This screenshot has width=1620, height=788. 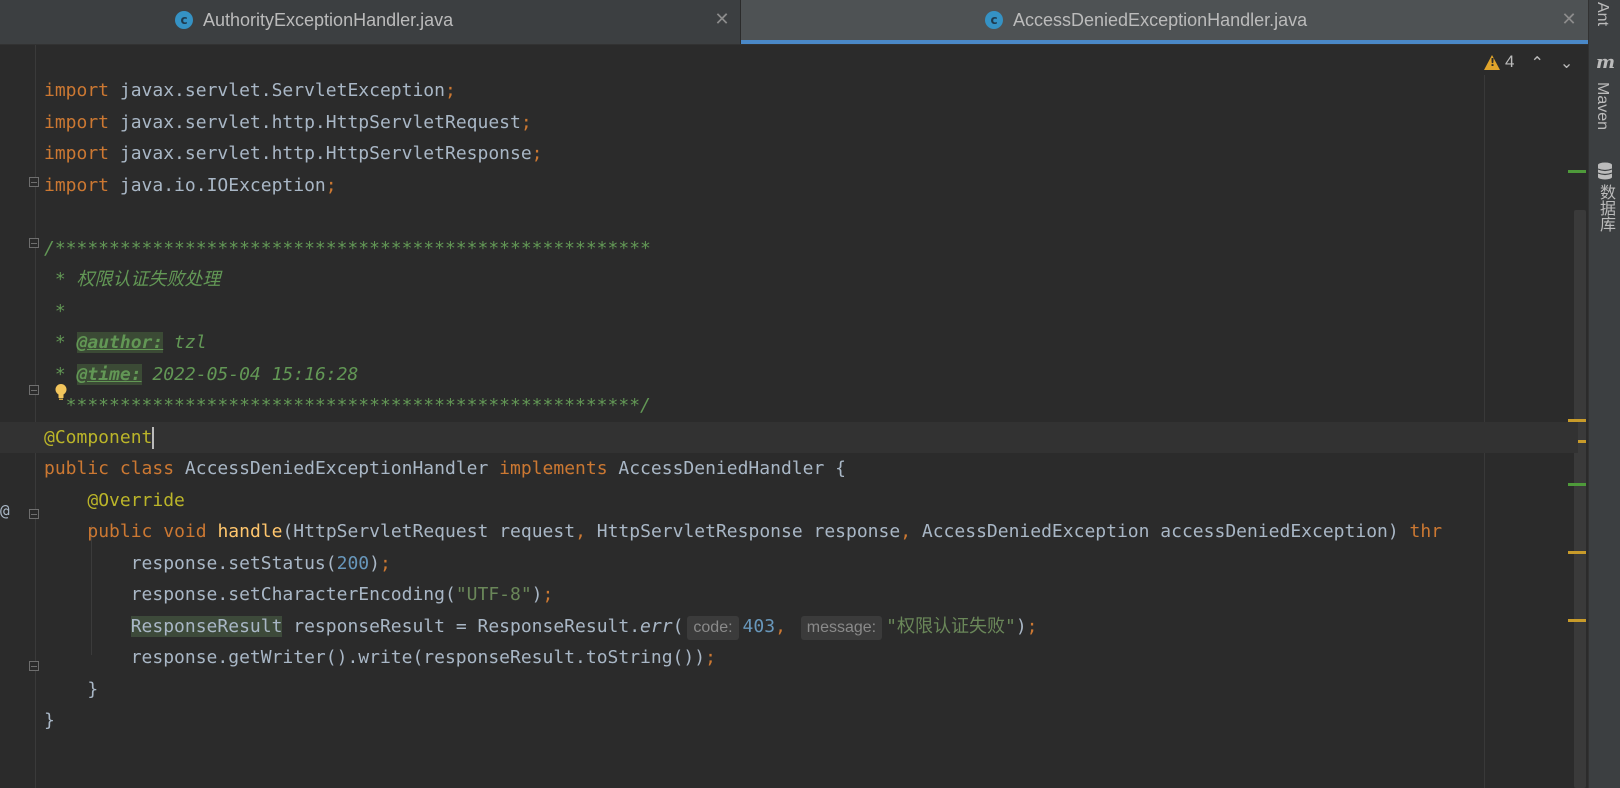 What do you see at coordinates (841, 627) in the screenshot?
I see `parameter-hint: message:` at bounding box center [841, 627].